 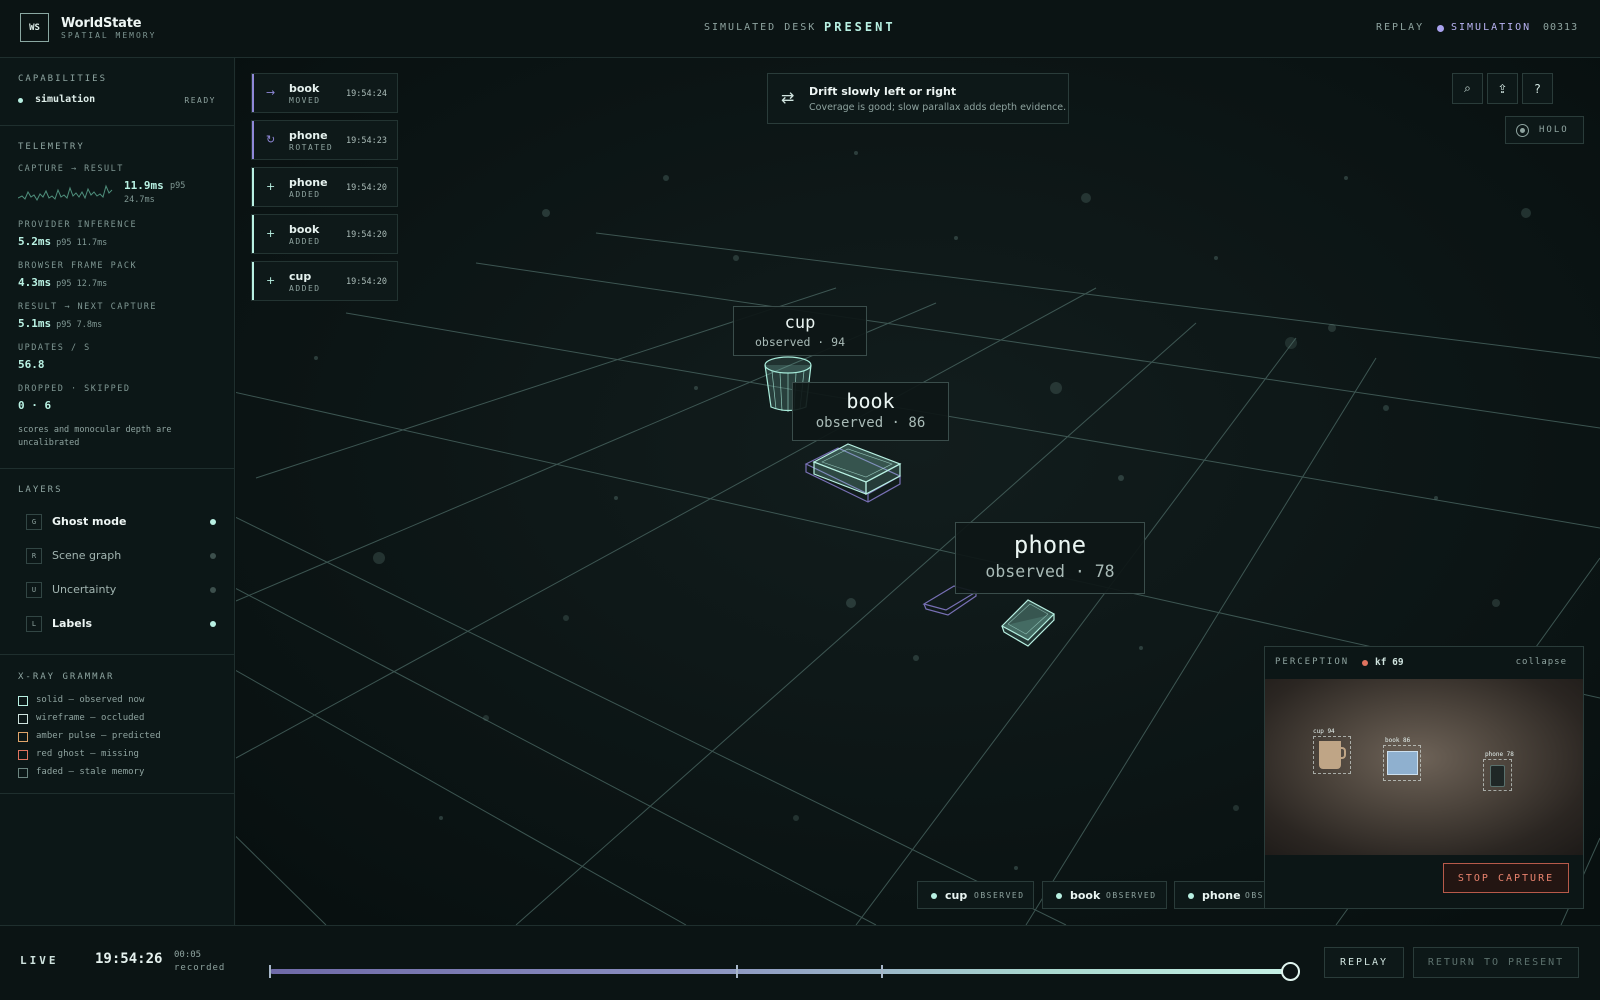 What do you see at coordinates (121, 624) in the screenshot?
I see `layer-toggle-labels: L Labels` at bounding box center [121, 624].